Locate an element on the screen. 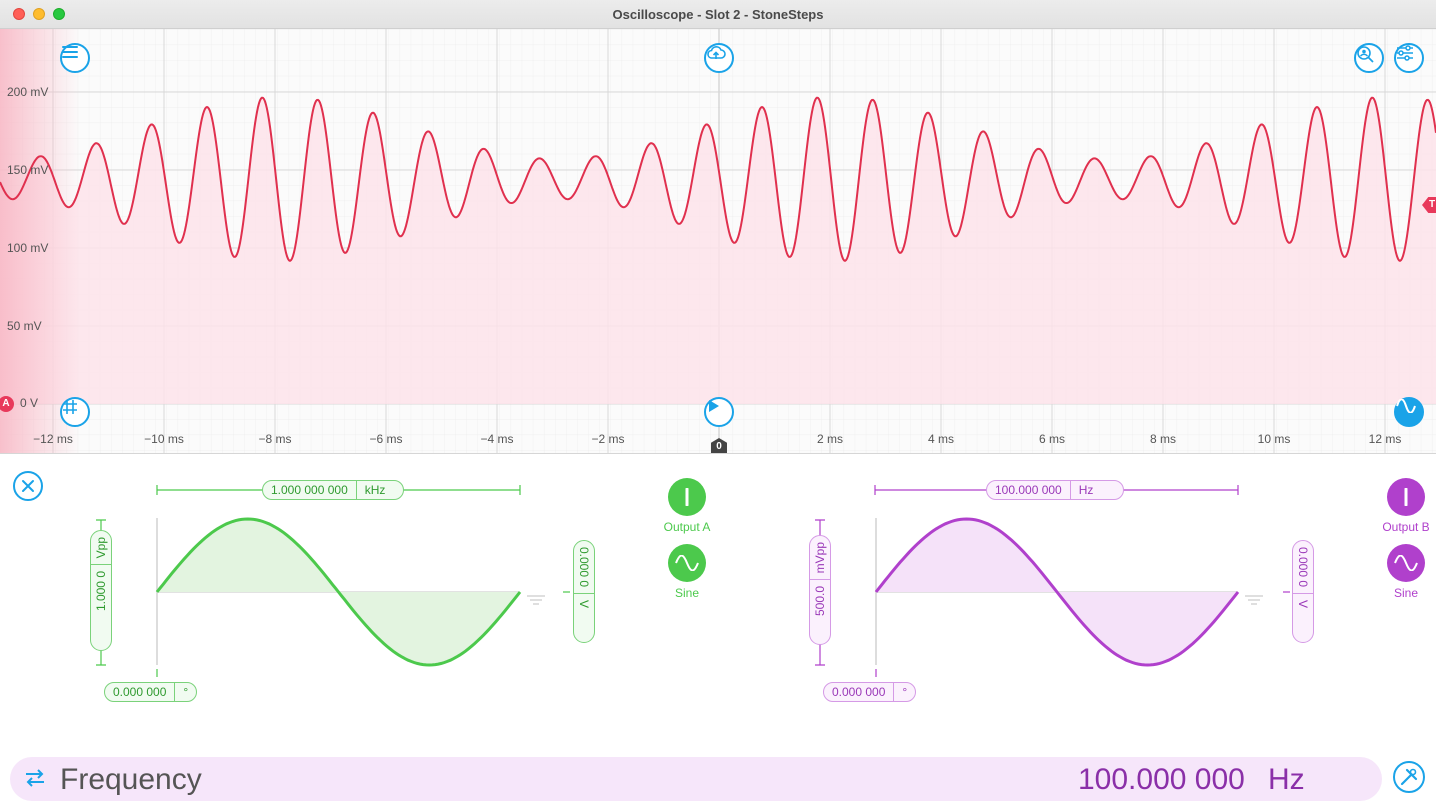 The height and width of the screenshot is (806, 1436). tools-icon is located at coordinates (1409, 777).